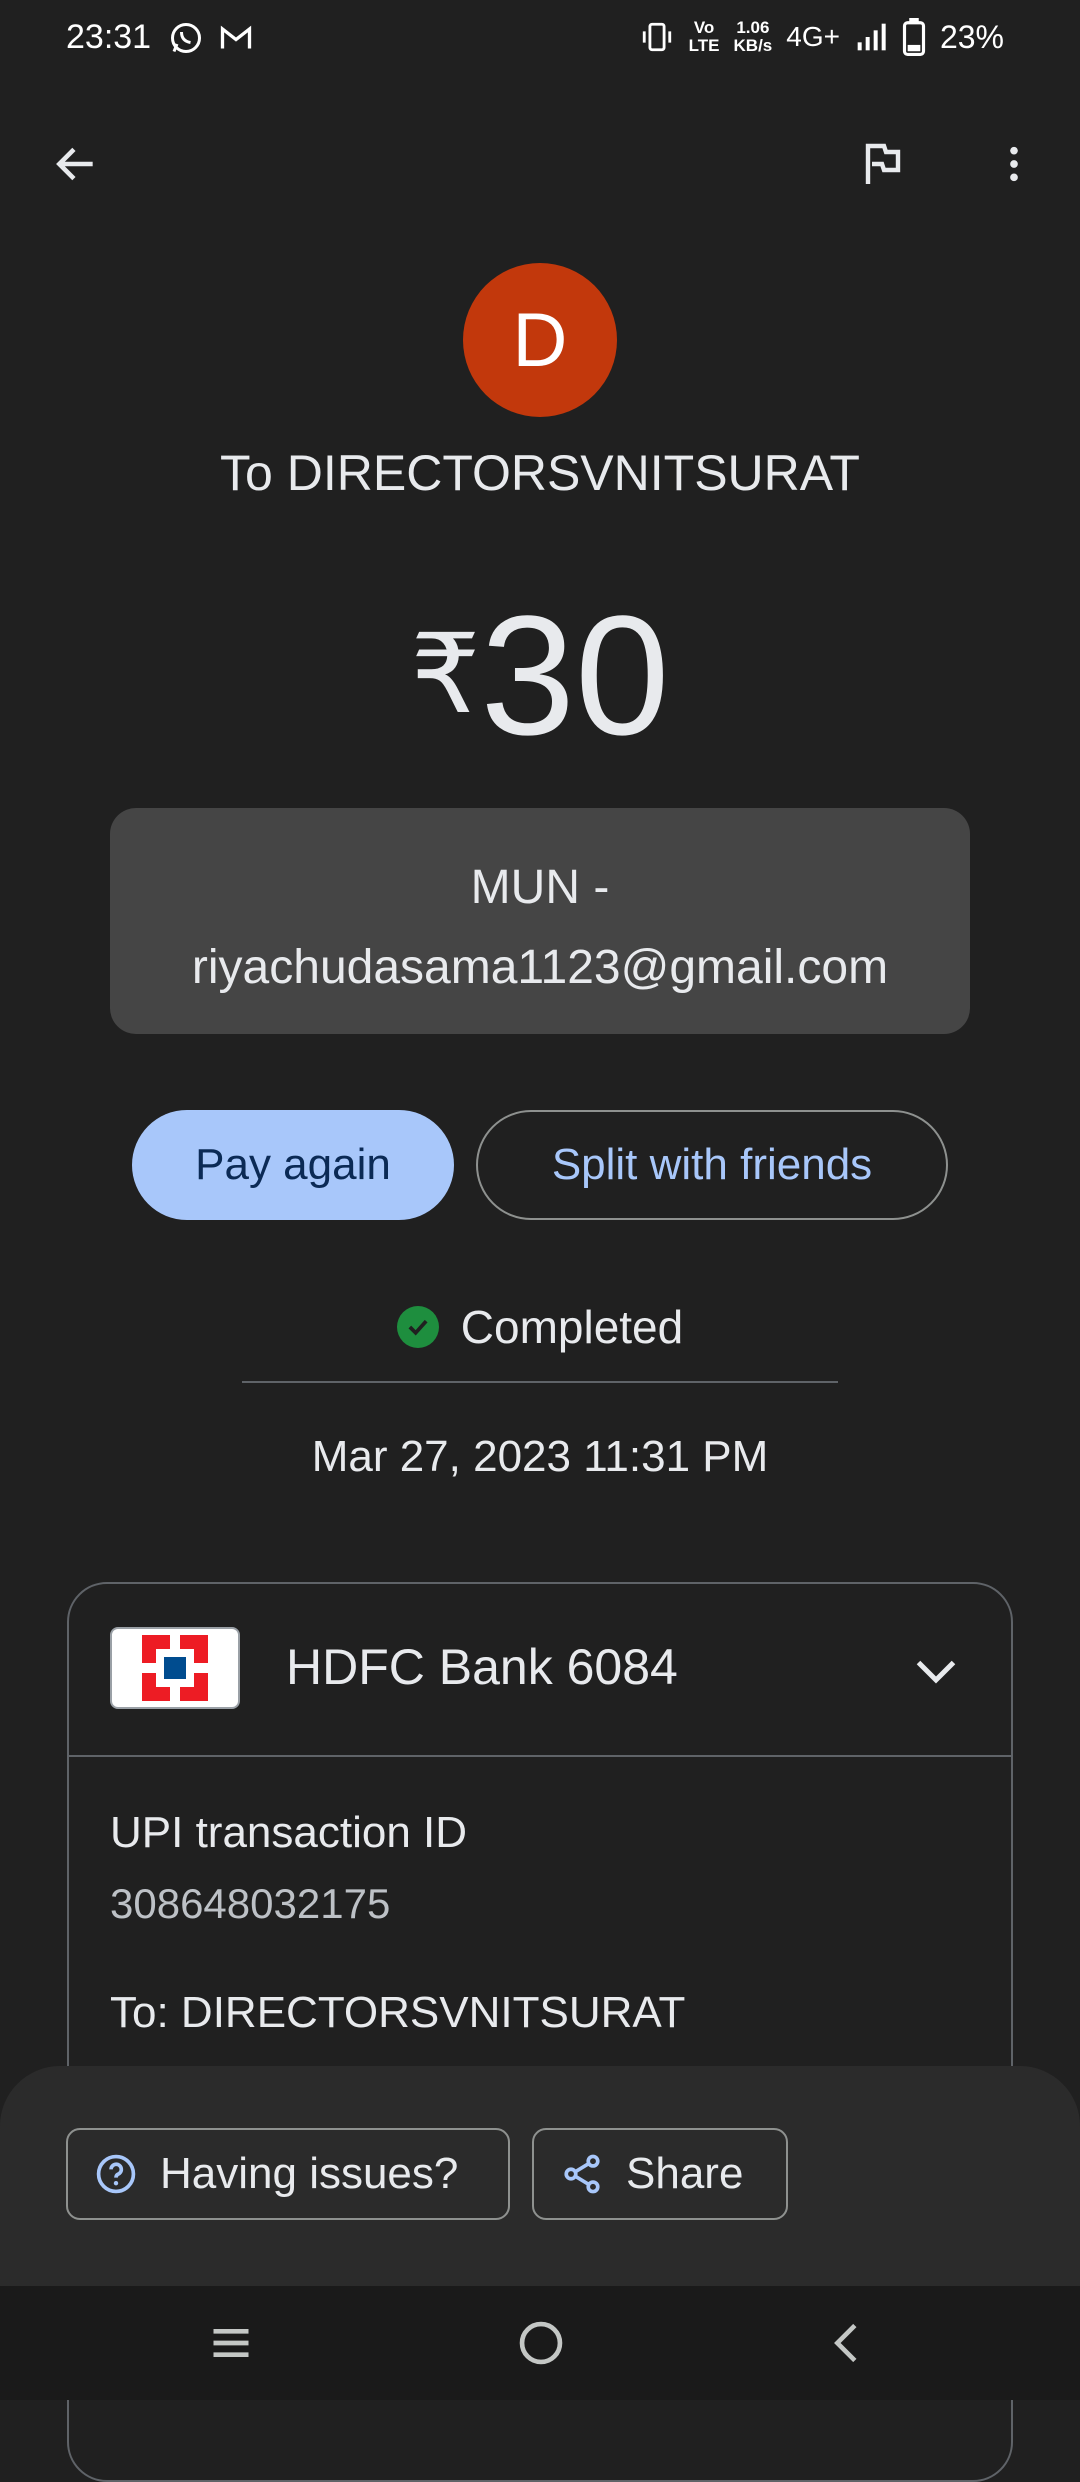 This screenshot has height=2482, width=1080. I want to click on upi-transaction-id: 308648032175, so click(250, 1903).